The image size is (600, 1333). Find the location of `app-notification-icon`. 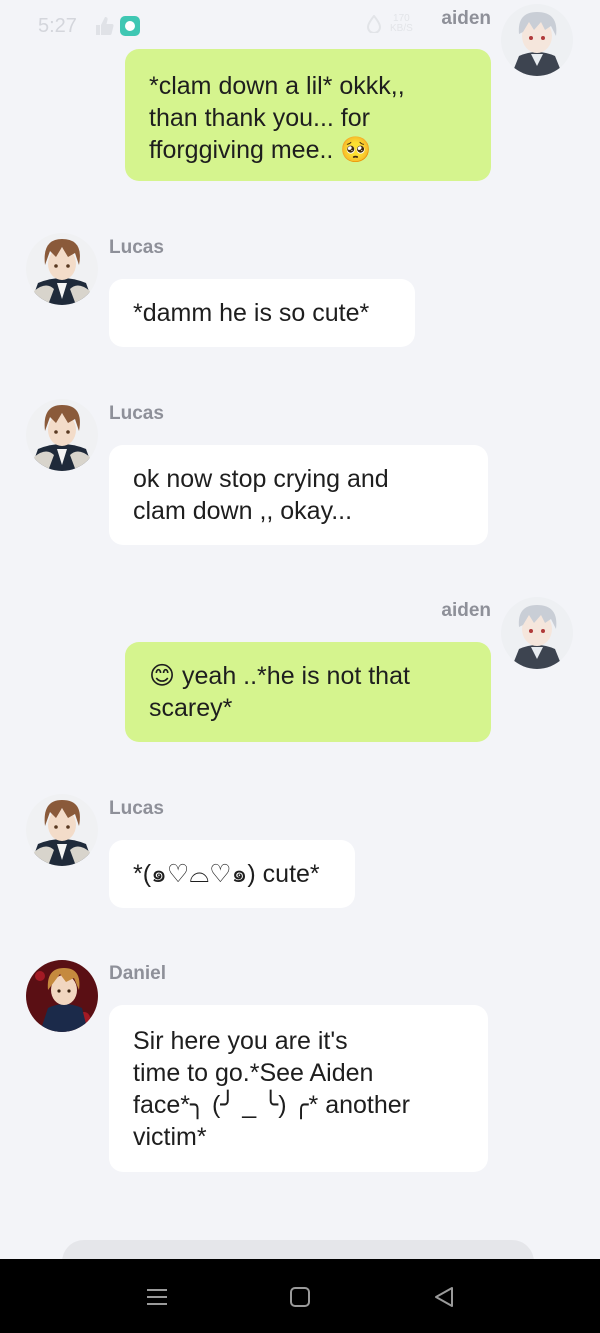

app-notification-icon is located at coordinates (130, 26).